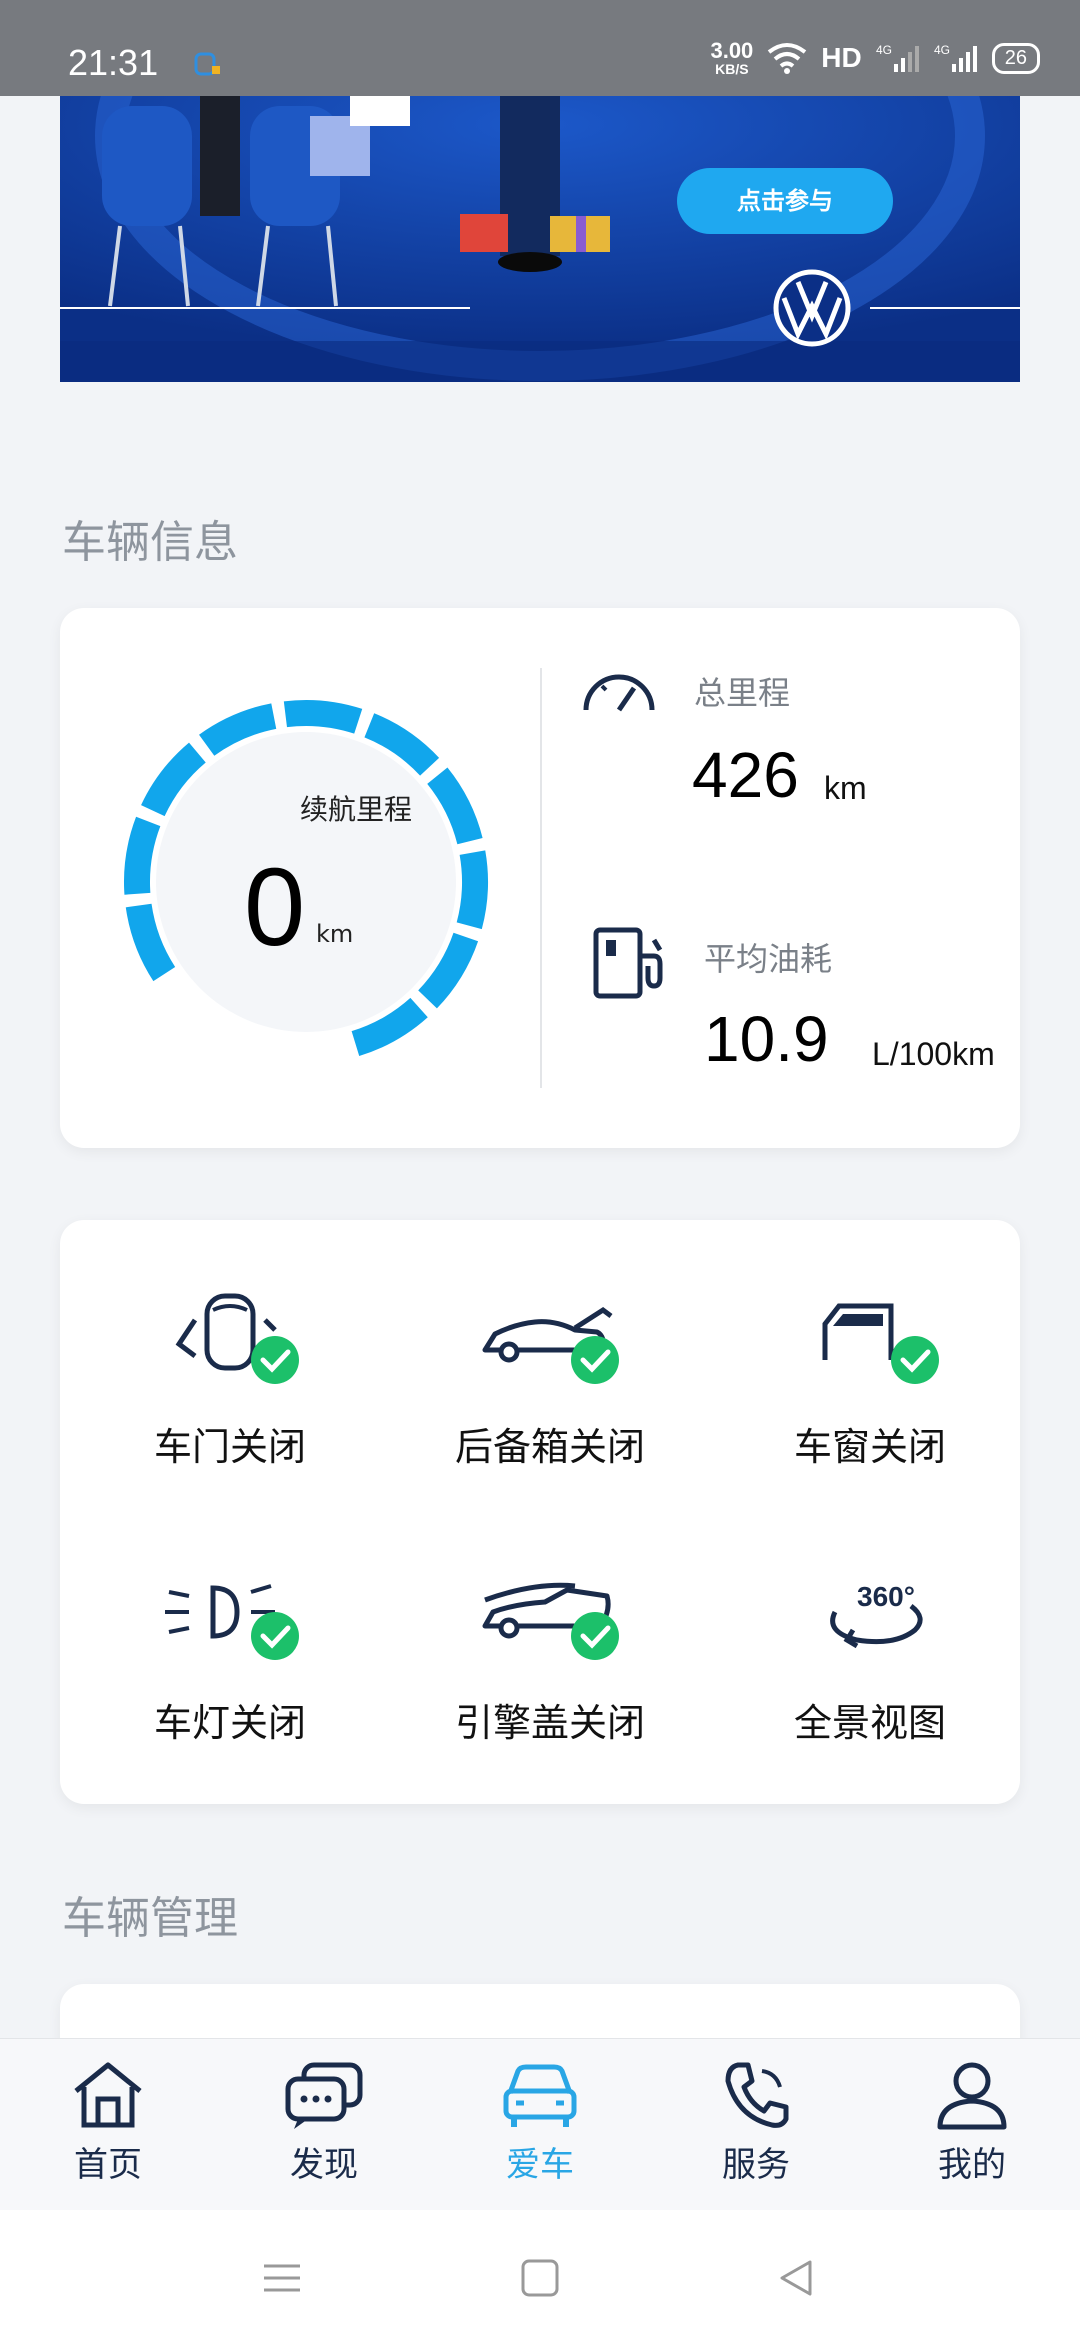 This screenshot has width=1080, height=2340. I want to click on status-label: 全景视图, so click(869, 1723).